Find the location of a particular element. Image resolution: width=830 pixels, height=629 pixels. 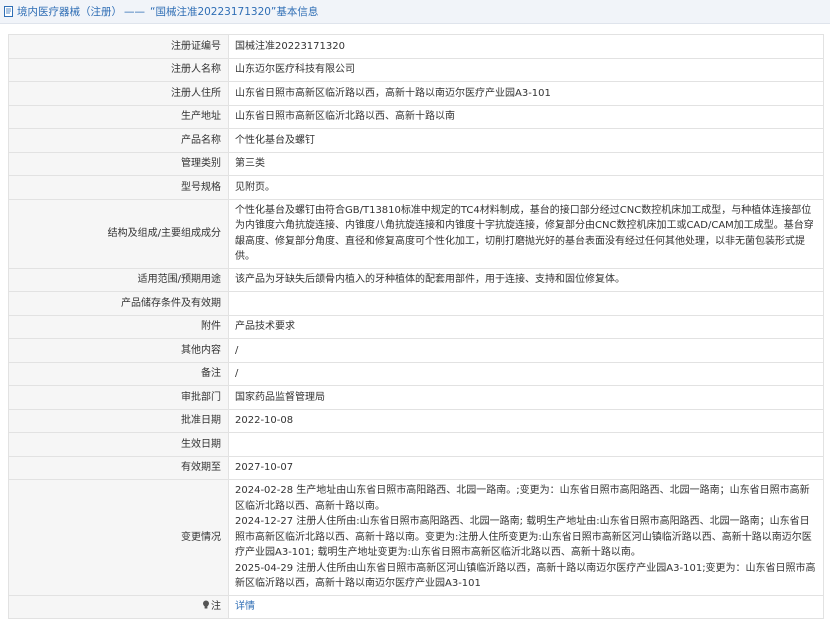

row-label: 备注 is located at coordinates (118, 373).